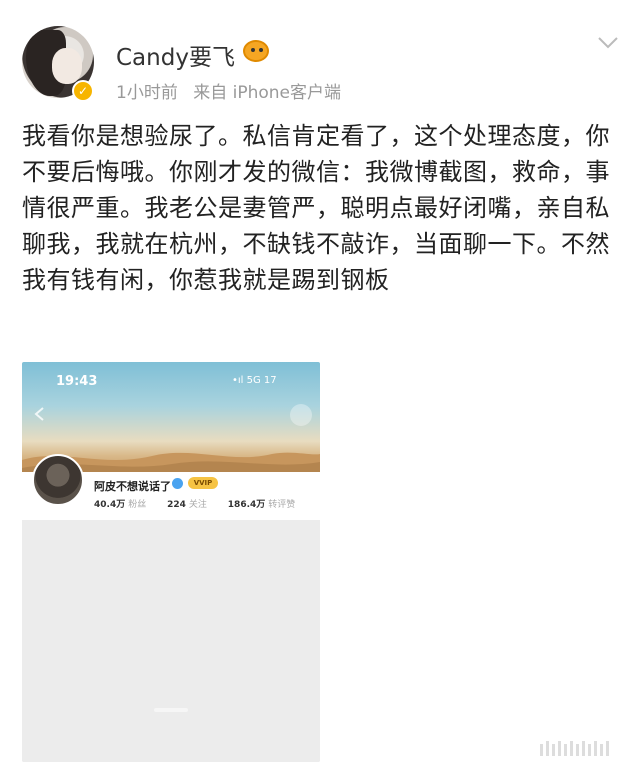  What do you see at coordinates (171, 641) in the screenshot?
I see `blurred-content-area` at bounding box center [171, 641].